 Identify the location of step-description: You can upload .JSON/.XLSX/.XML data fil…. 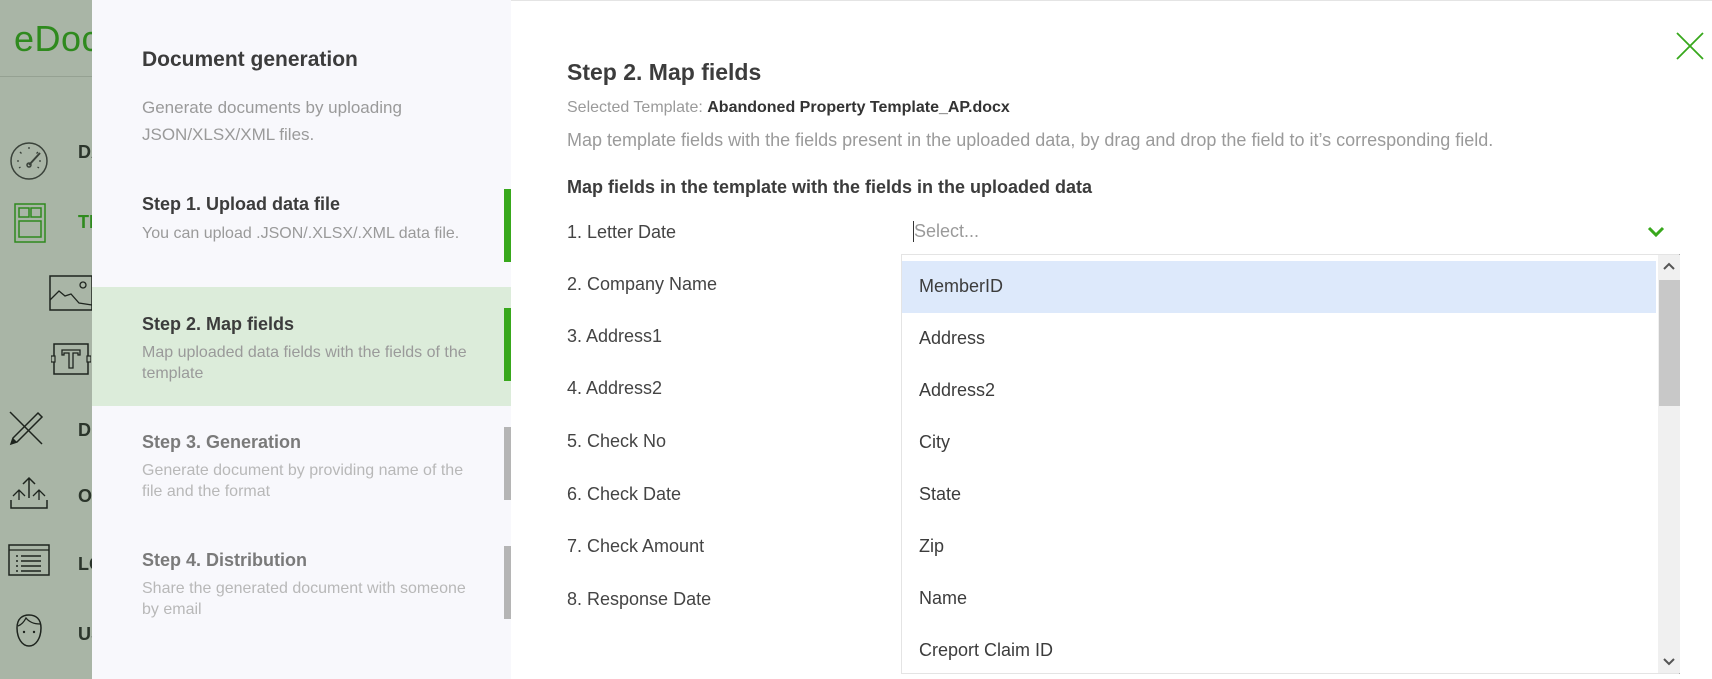
(301, 233).